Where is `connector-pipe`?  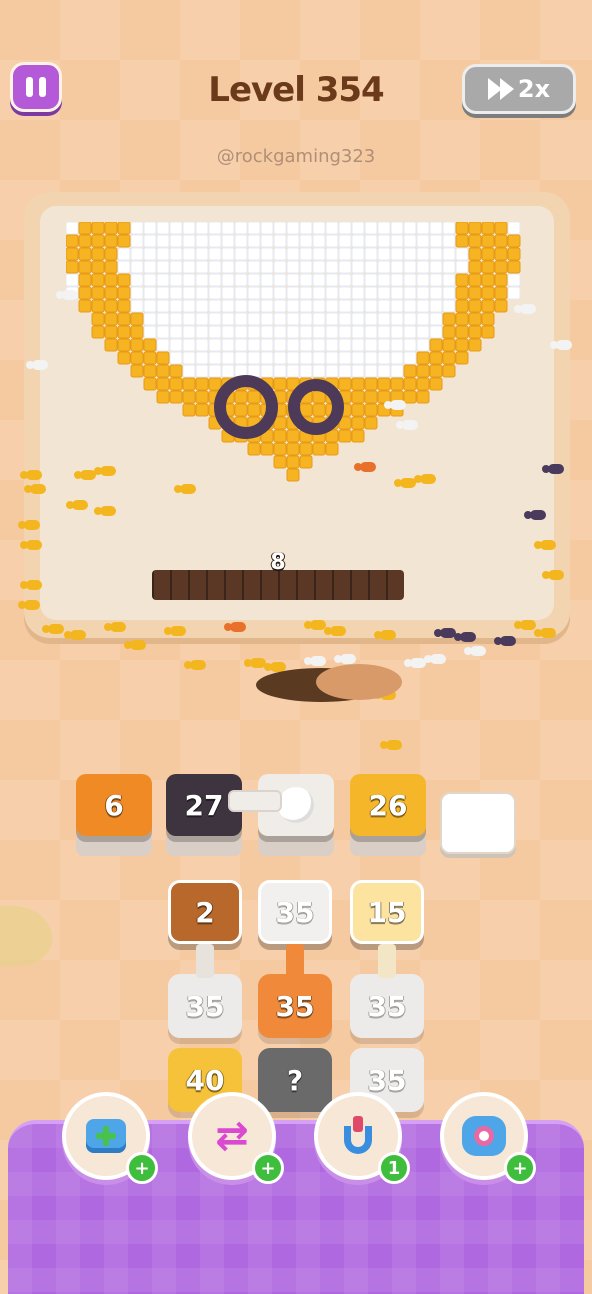 connector-pipe is located at coordinates (295, 961).